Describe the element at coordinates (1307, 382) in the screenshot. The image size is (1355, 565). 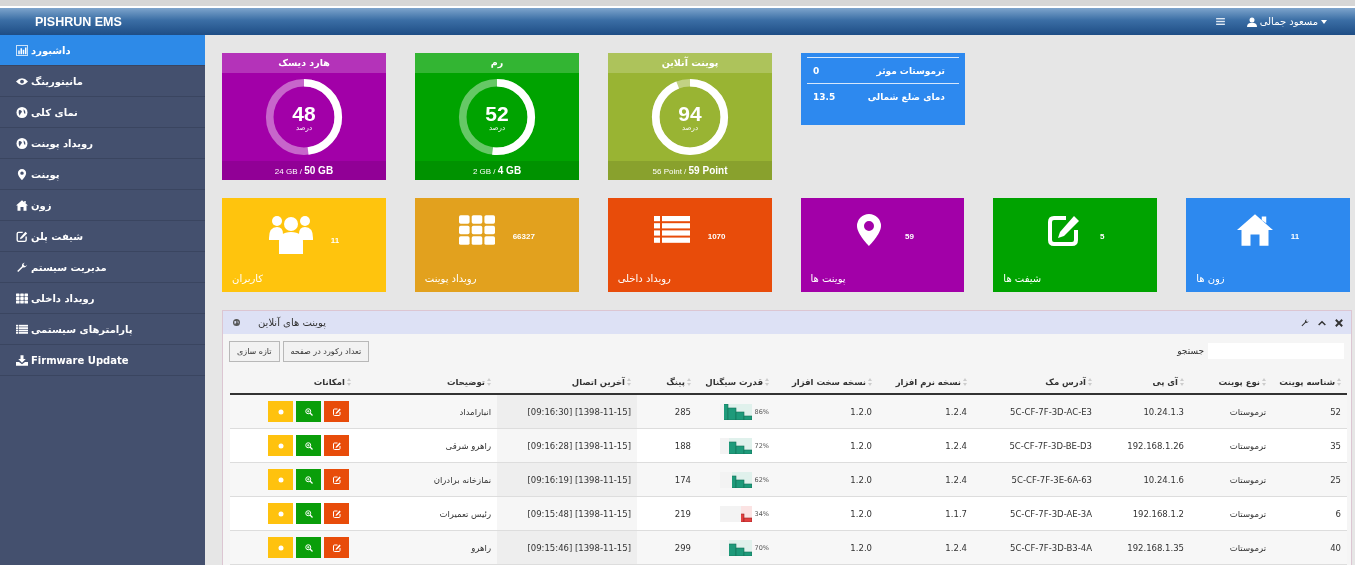
I see `column-header: شناسه پوینت` at that location.